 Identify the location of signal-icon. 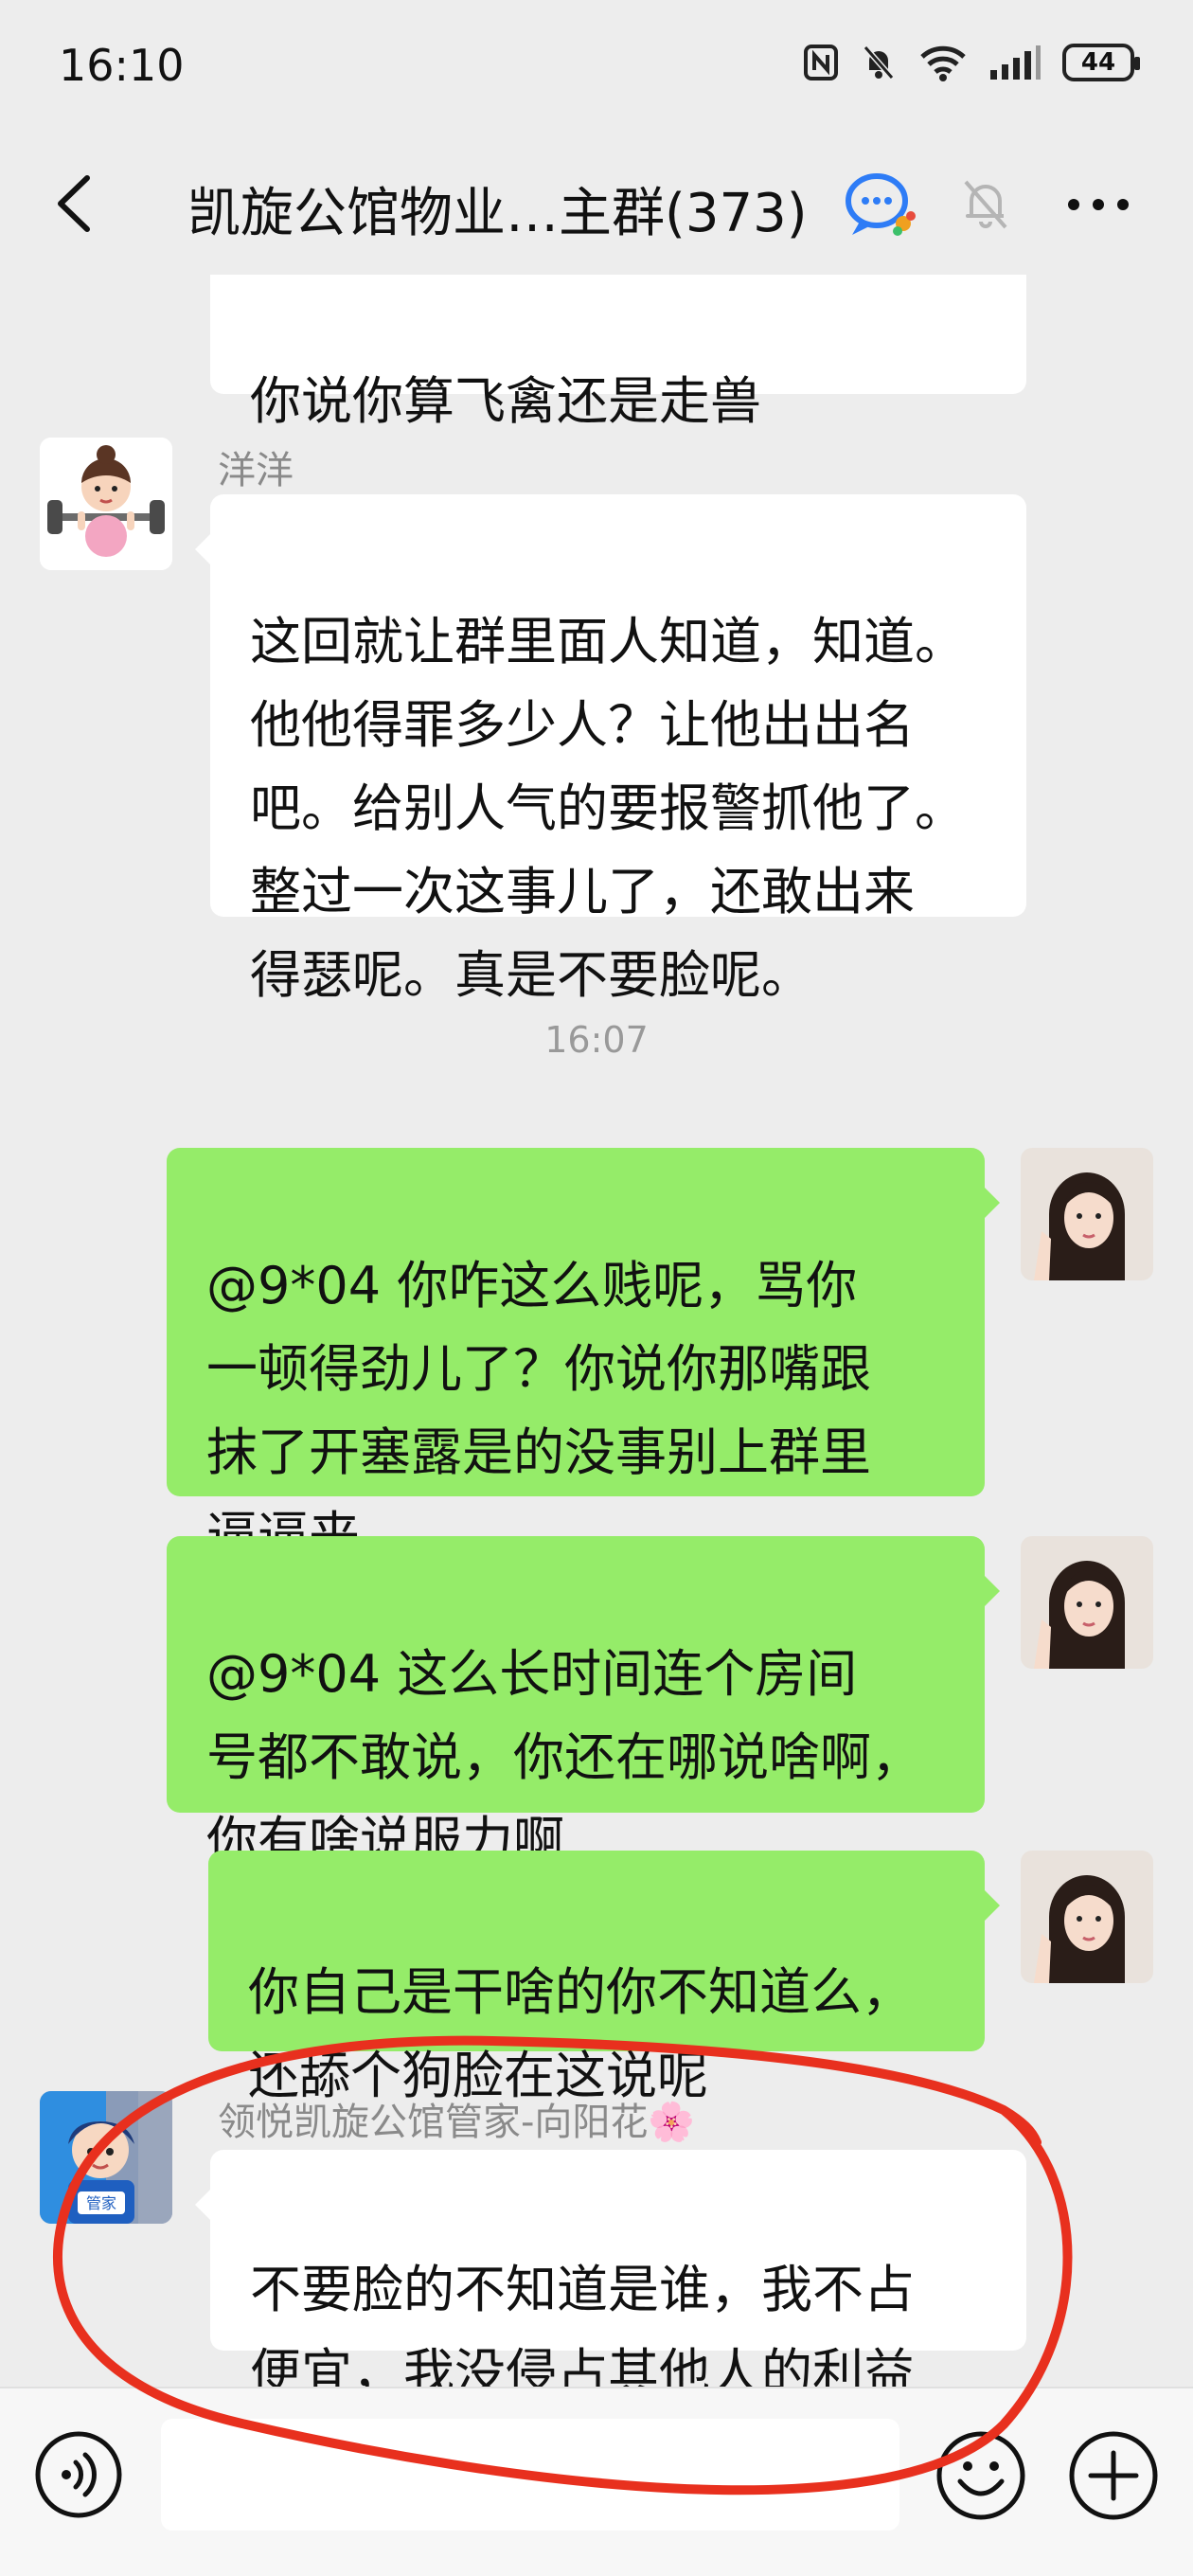
(1015, 62).